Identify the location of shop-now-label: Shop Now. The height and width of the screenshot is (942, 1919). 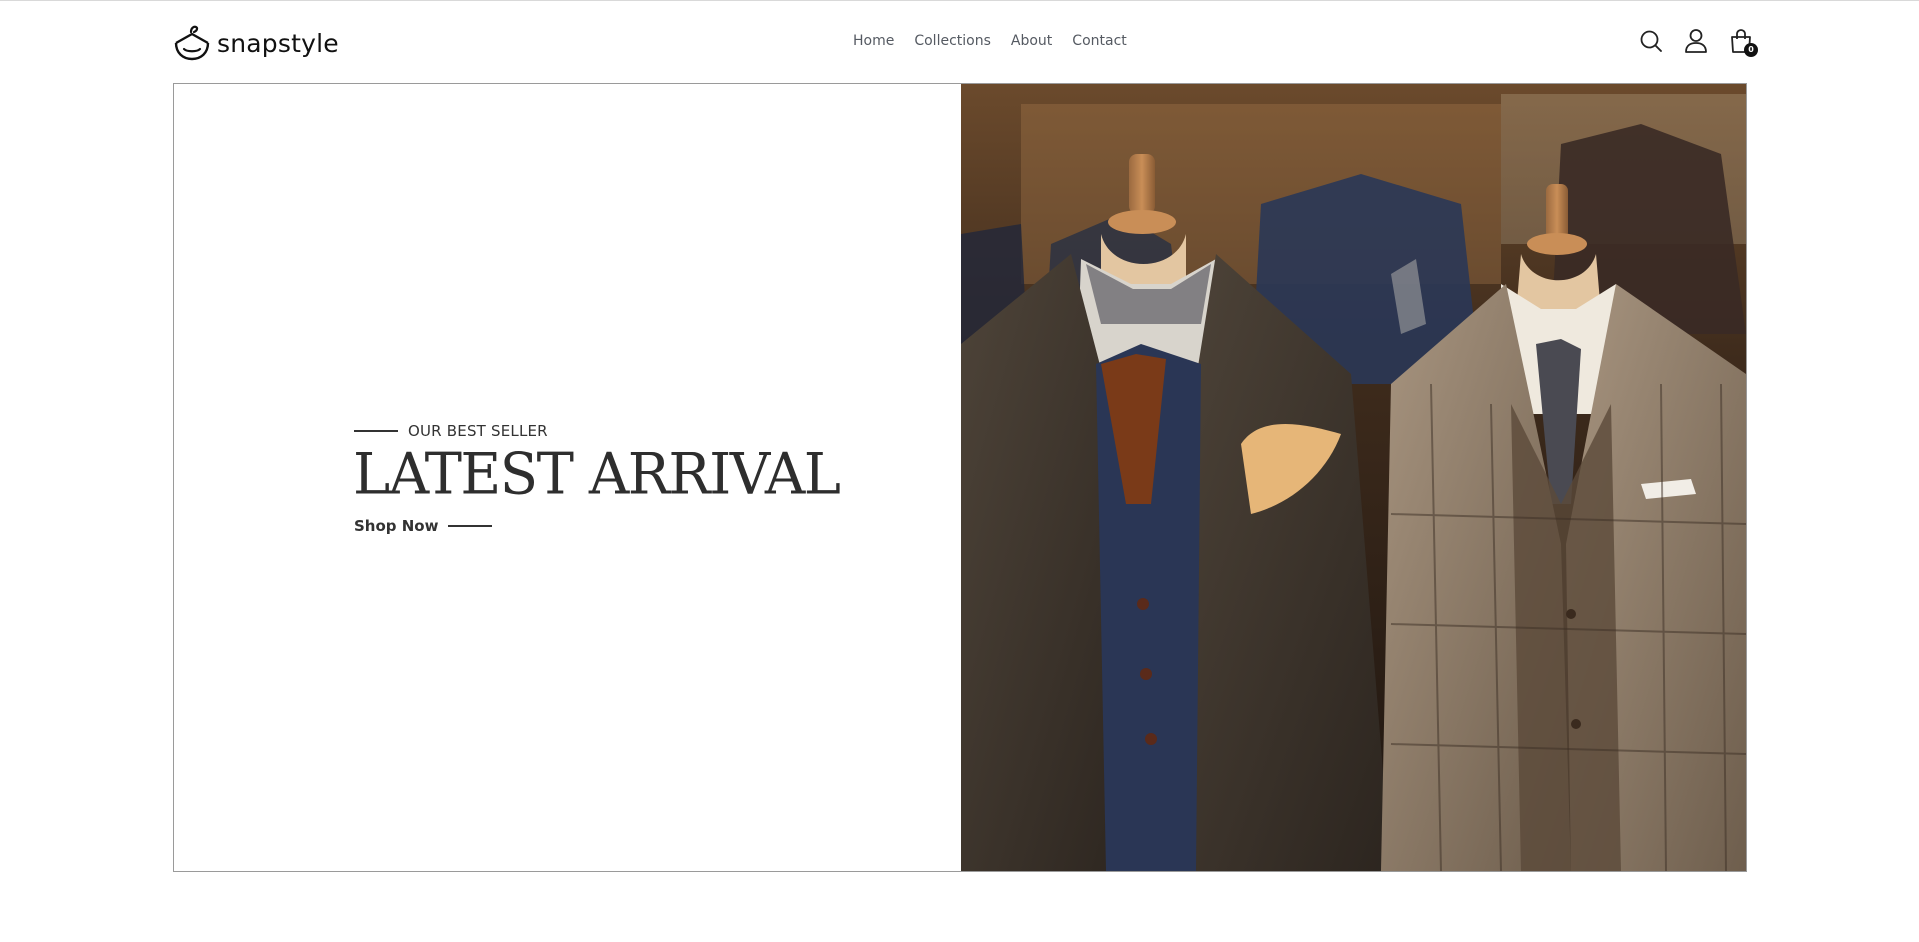
(396, 526).